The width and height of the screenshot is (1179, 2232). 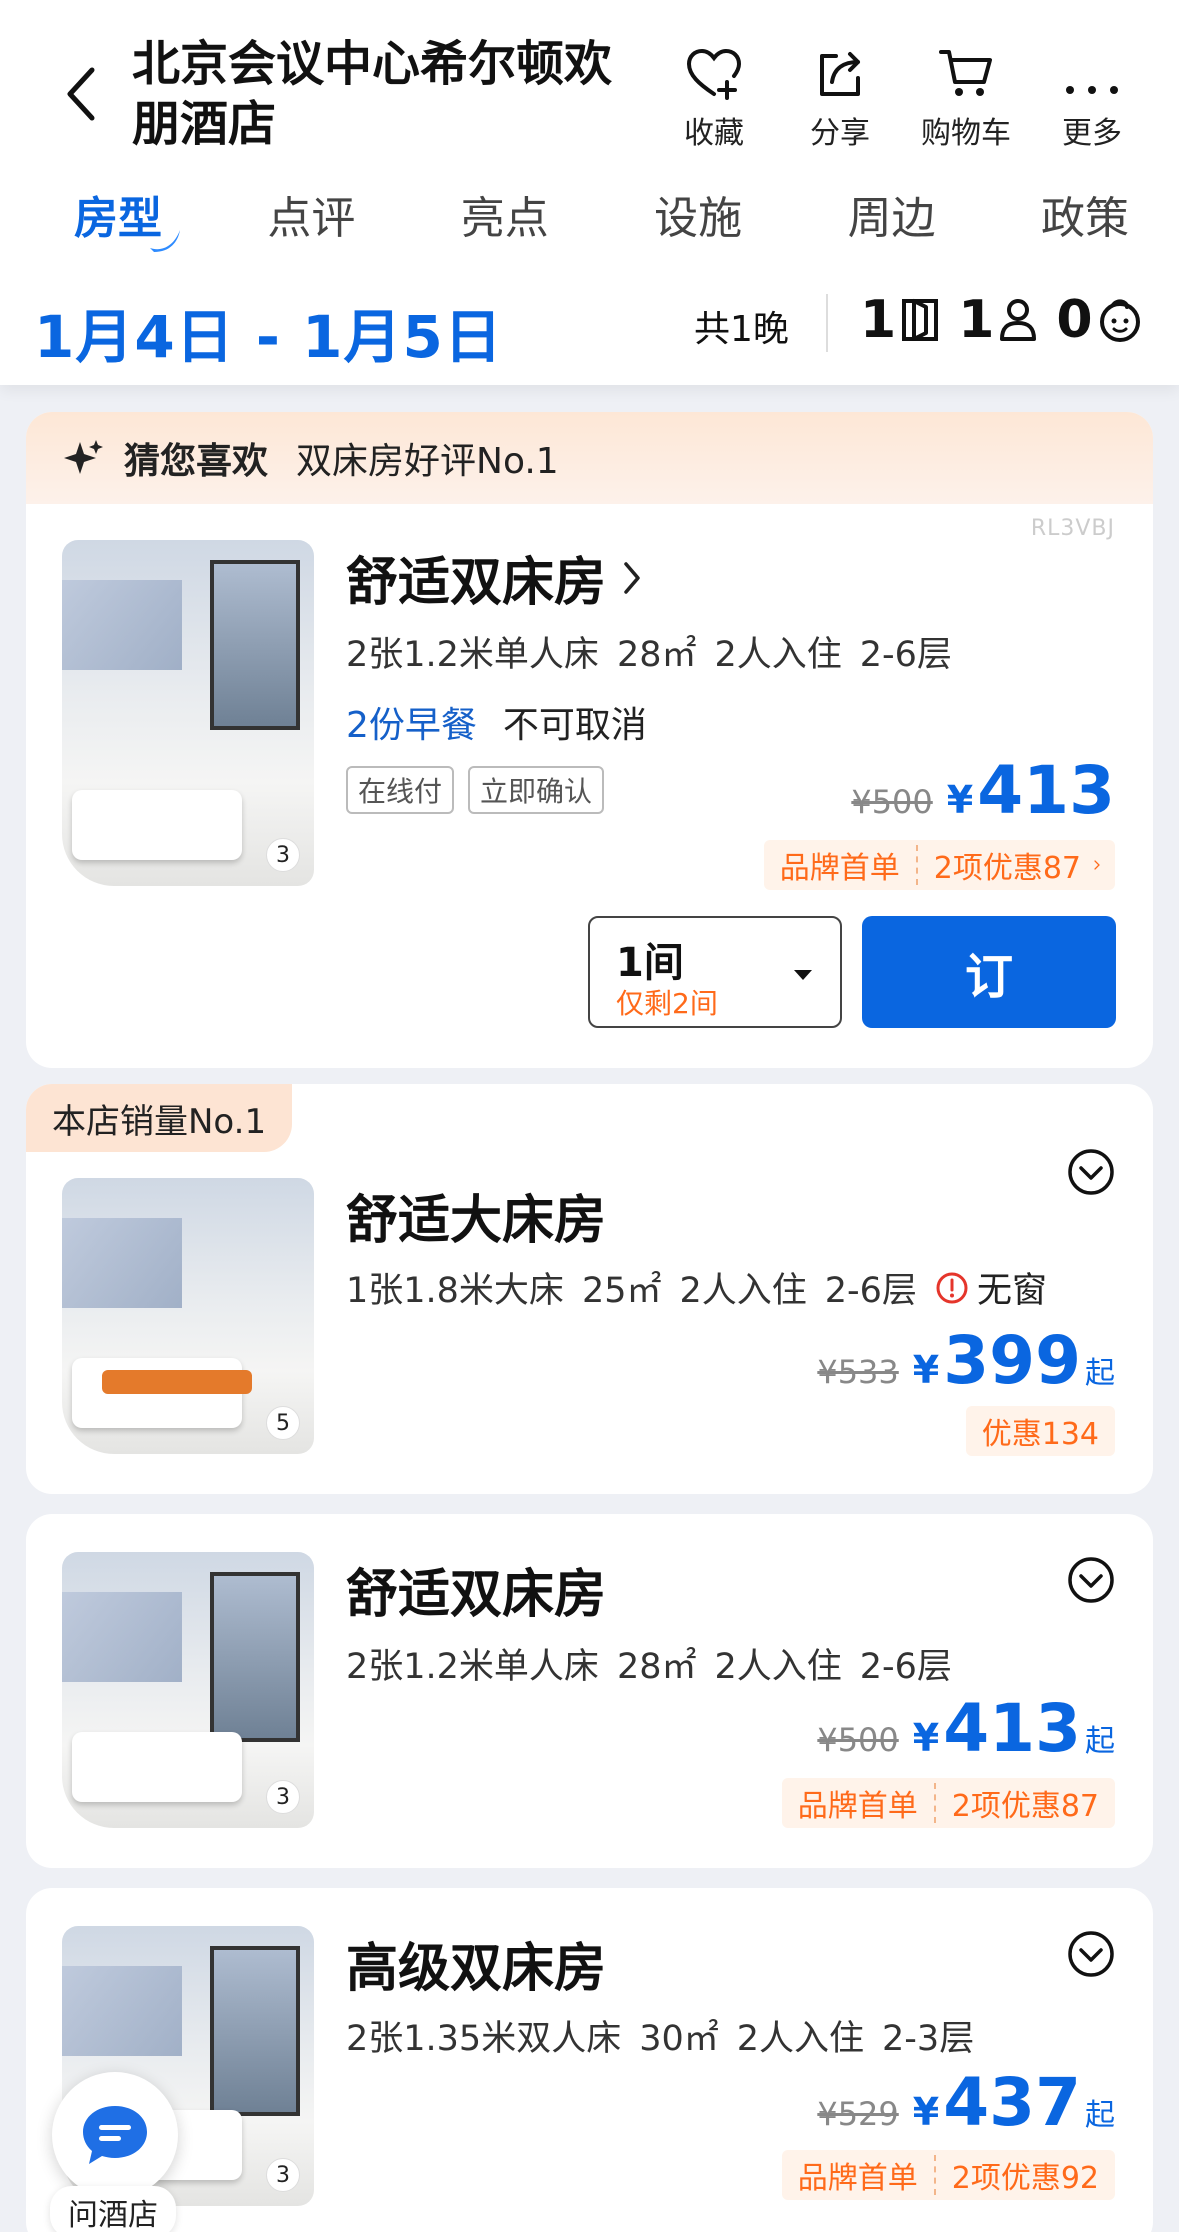 What do you see at coordinates (113, 2209) in the screenshot?
I see `ask-hotel-label: 问酒店` at bounding box center [113, 2209].